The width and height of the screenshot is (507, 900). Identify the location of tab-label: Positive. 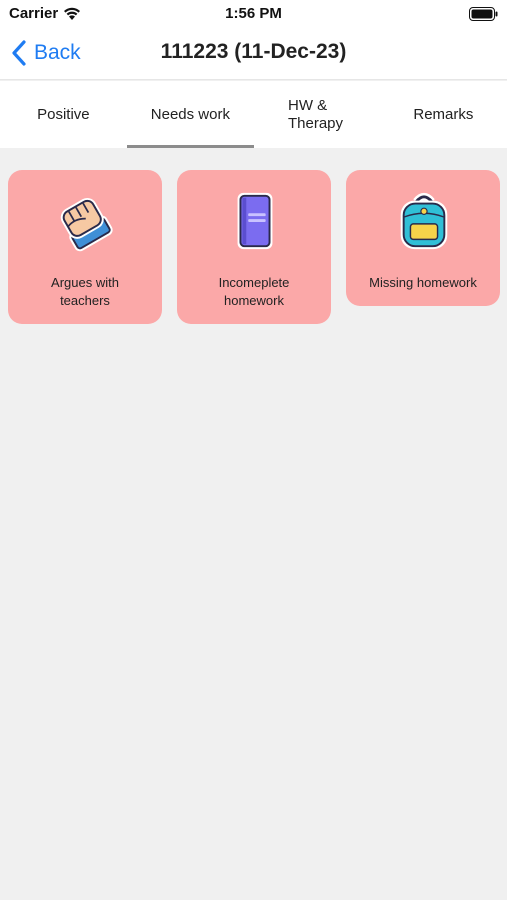
(63, 114).